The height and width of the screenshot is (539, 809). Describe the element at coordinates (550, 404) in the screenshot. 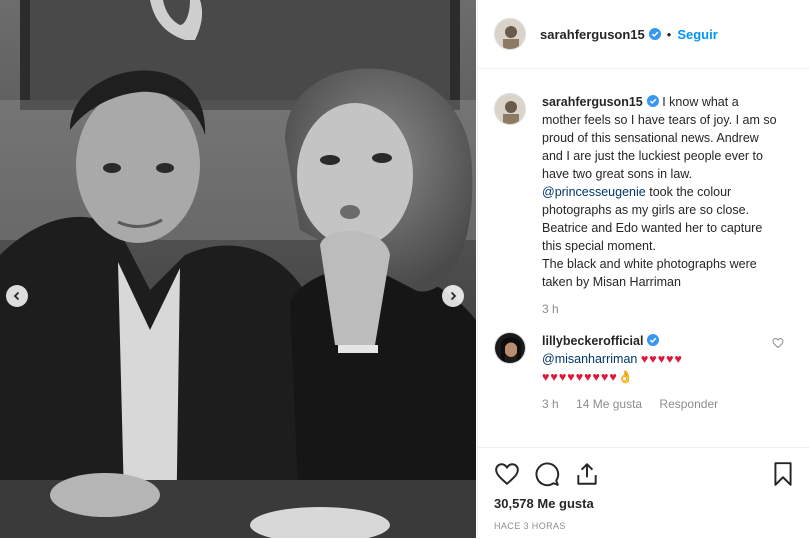

I see `comment-time: 3 h` at that location.